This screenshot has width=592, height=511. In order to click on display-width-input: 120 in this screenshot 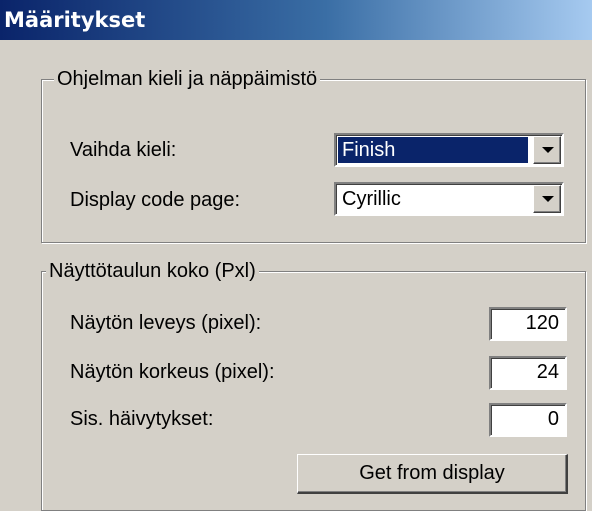, I will do `click(528, 324)`.